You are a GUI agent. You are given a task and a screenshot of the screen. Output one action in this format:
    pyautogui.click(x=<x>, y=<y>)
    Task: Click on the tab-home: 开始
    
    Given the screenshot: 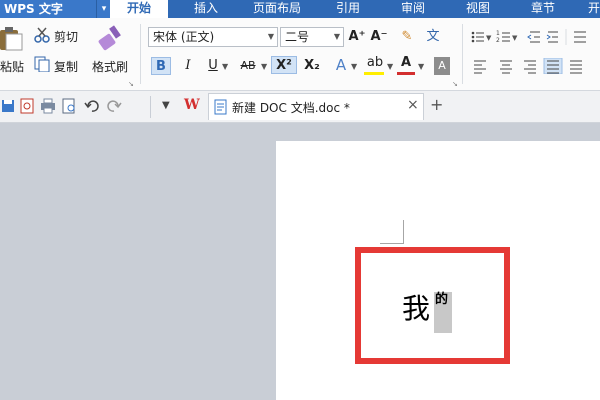 What is the action you would take?
    pyautogui.click(x=139, y=9)
    